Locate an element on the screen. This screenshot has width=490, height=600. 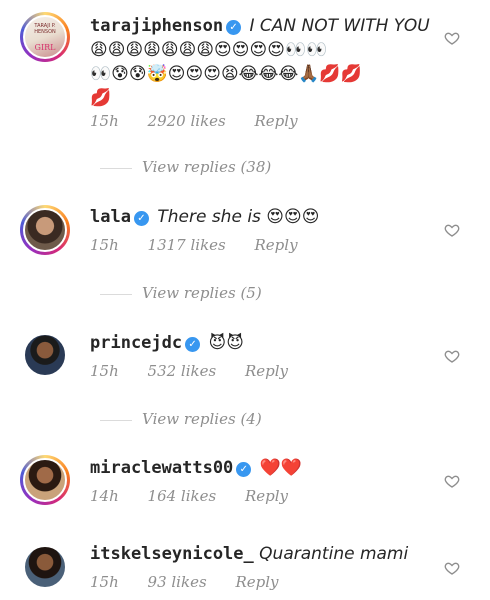
view-replies-label: View replies (5) is located at coordinates (202, 293).